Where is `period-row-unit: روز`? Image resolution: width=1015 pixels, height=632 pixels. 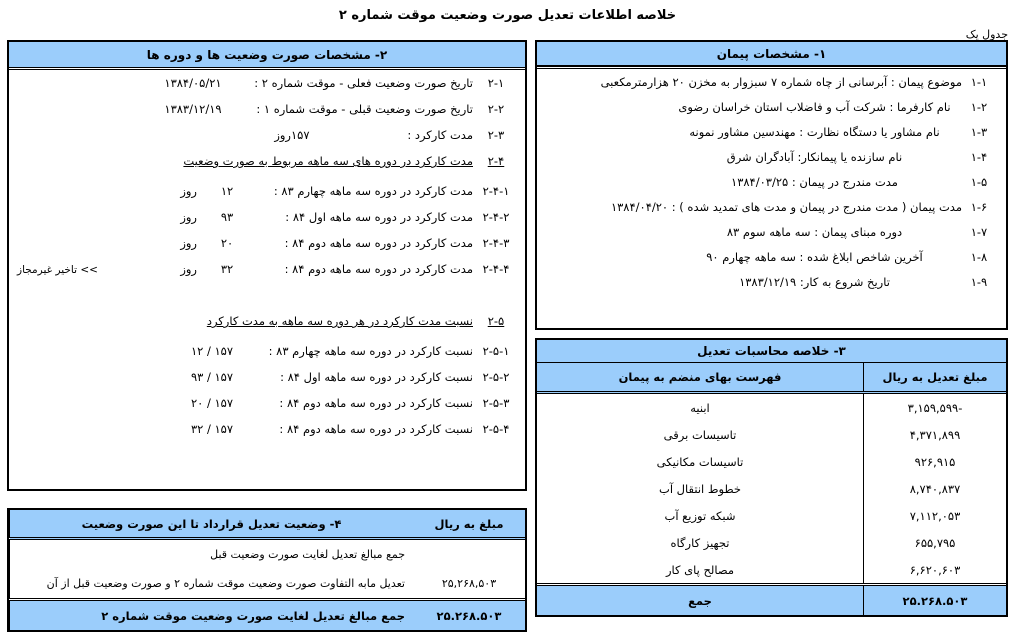
period-row-unit: روز is located at coordinates (282, 135).